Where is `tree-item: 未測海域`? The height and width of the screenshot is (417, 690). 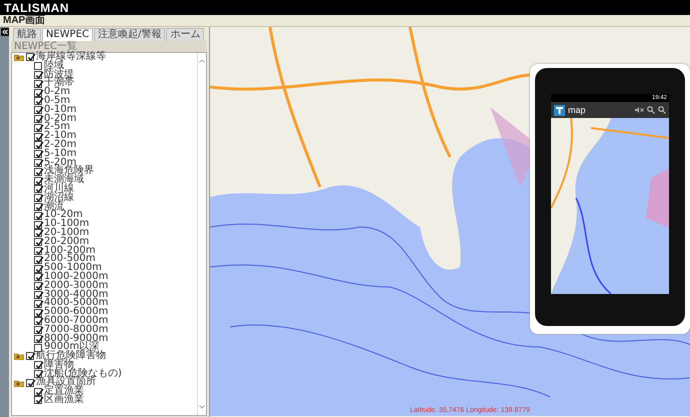 tree-item: 未測海域 is located at coordinates (64, 180).